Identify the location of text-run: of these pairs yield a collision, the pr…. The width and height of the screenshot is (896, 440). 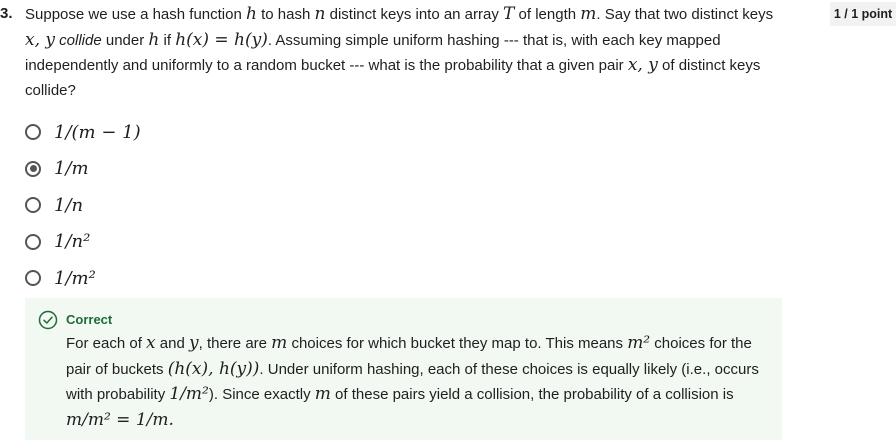
(532, 394).